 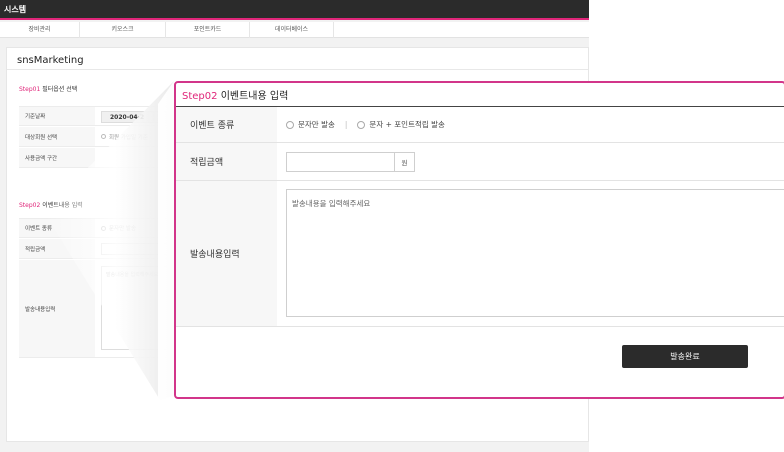 What do you see at coordinates (226, 253) in the screenshot?
I see `message-label: 발송내용입력` at bounding box center [226, 253].